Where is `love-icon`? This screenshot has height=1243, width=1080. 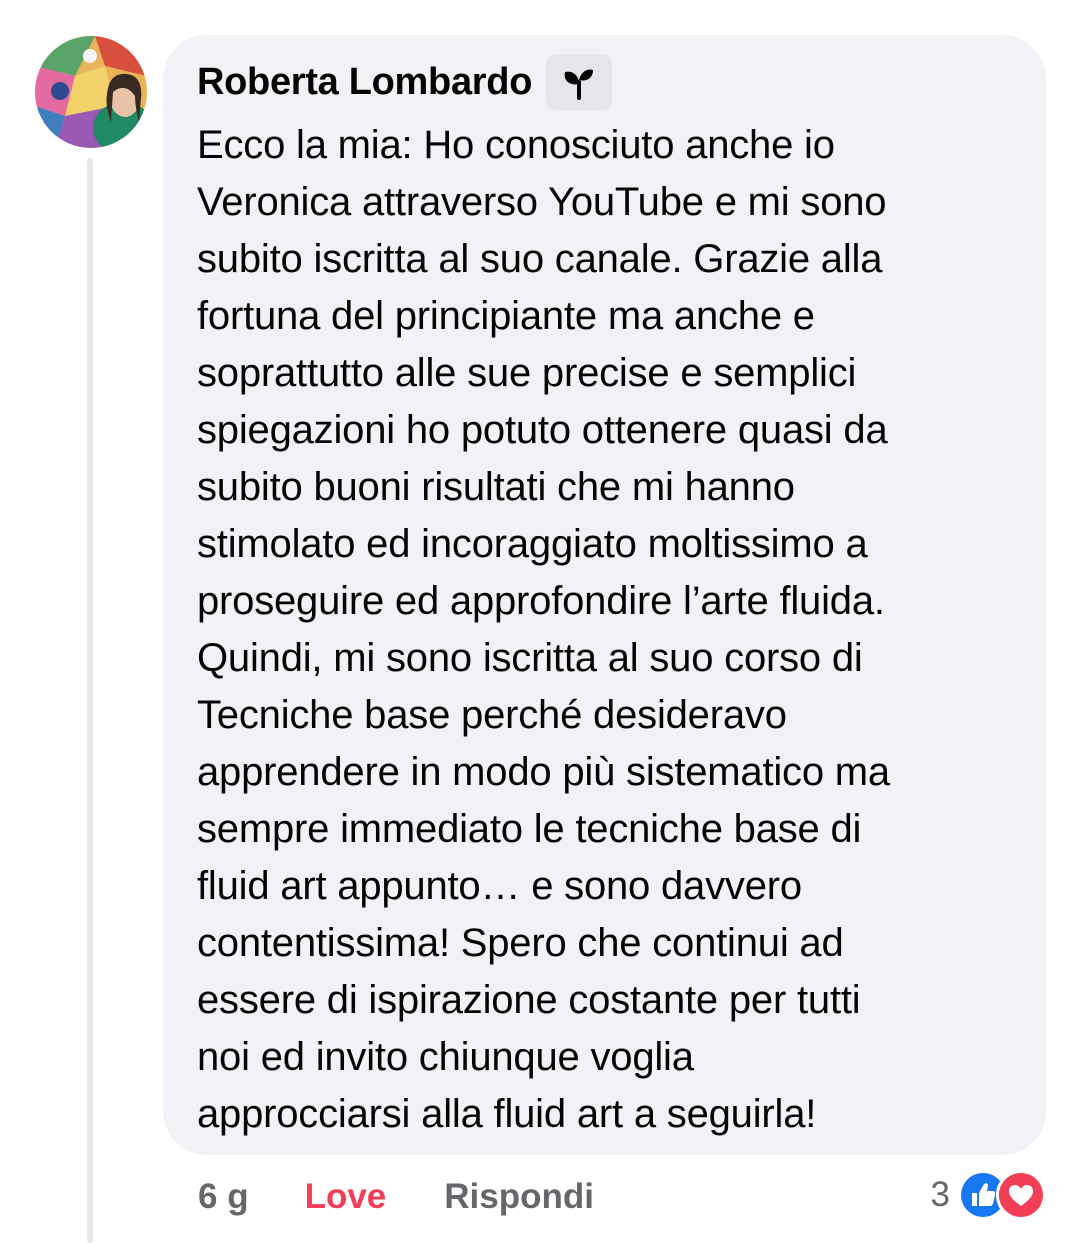 love-icon is located at coordinates (1021, 1195).